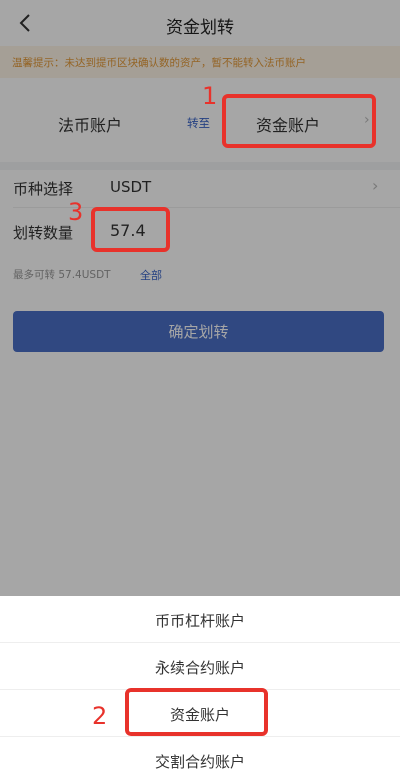 The height and width of the screenshot is (783, 400). Describe the element at coordinates (200, 619) in the screenshot. I see `account-option: 币币杠杆账户` at that location.